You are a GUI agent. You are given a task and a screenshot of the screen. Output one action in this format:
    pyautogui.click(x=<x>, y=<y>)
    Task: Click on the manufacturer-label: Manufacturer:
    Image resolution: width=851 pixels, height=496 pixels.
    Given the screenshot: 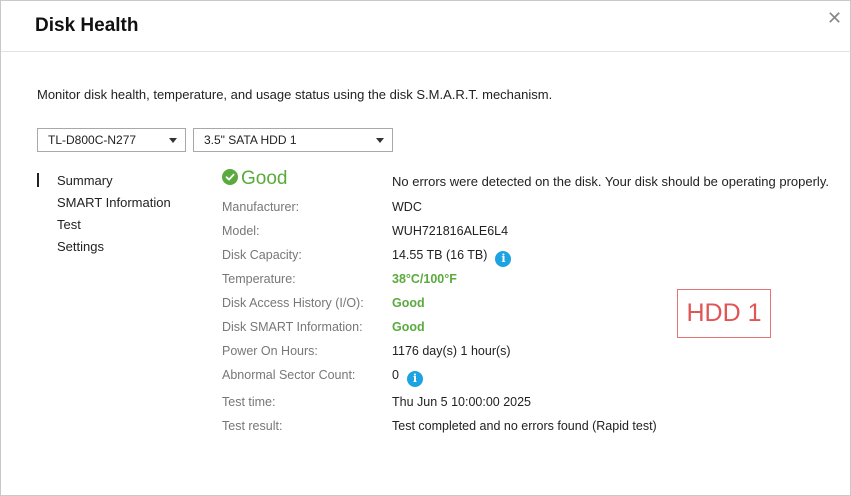 What is the action you would take?
    pyautogui.click(x=261, y=207)
    